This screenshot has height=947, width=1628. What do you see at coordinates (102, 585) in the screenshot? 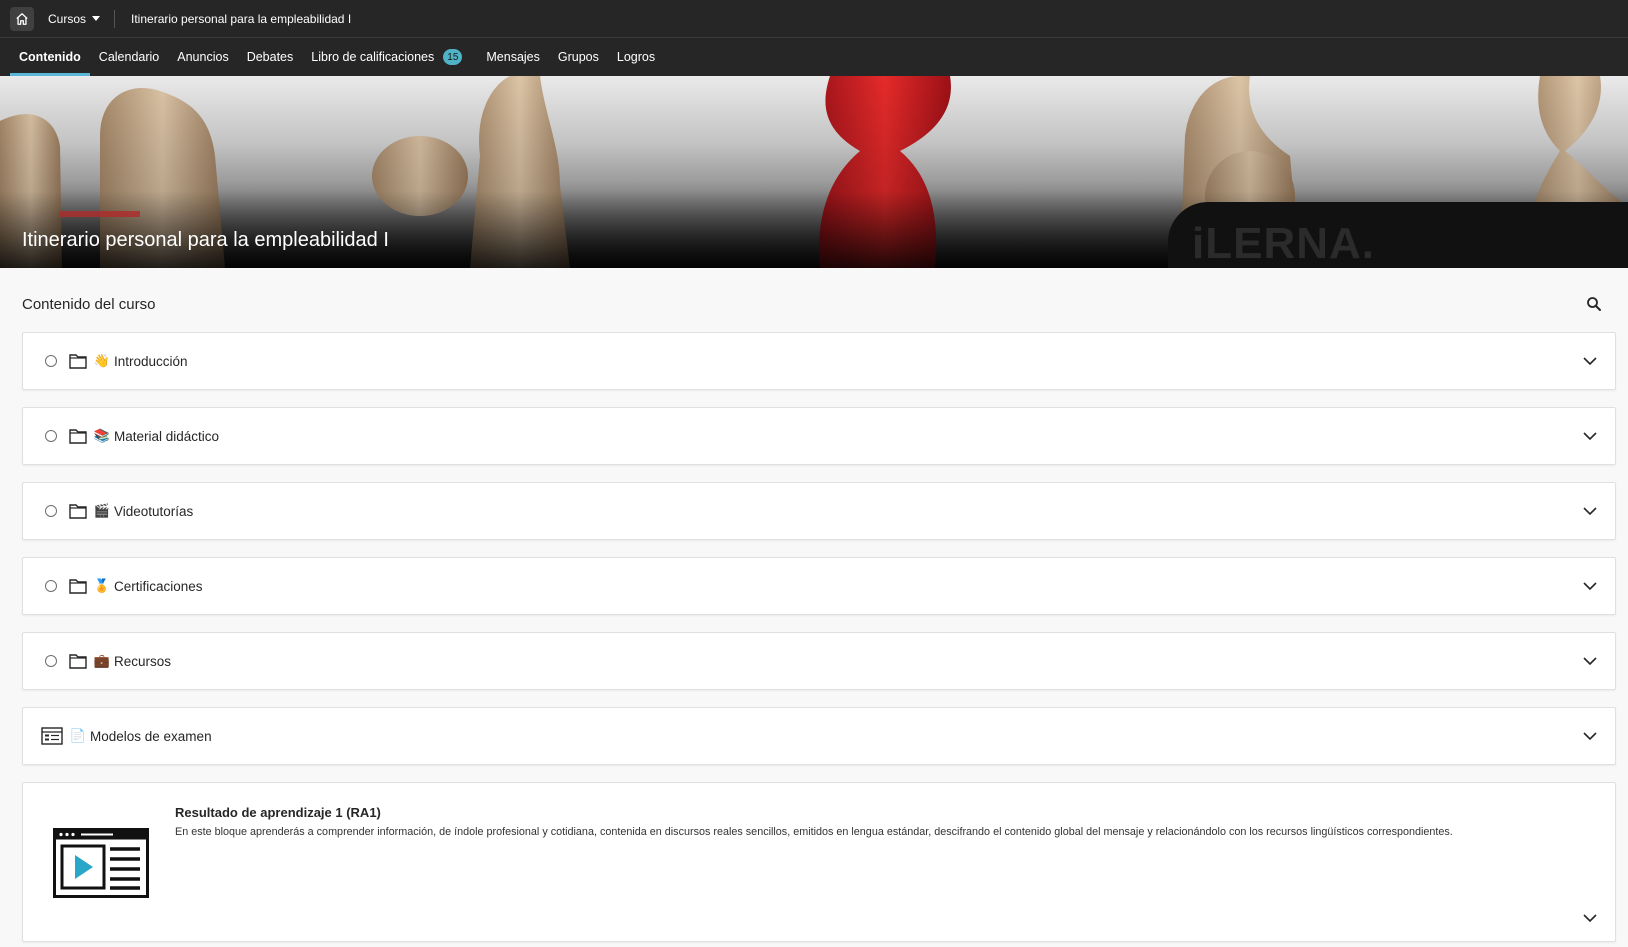
I see `medal-icon: 🏅` at bounding box center [102, 585].